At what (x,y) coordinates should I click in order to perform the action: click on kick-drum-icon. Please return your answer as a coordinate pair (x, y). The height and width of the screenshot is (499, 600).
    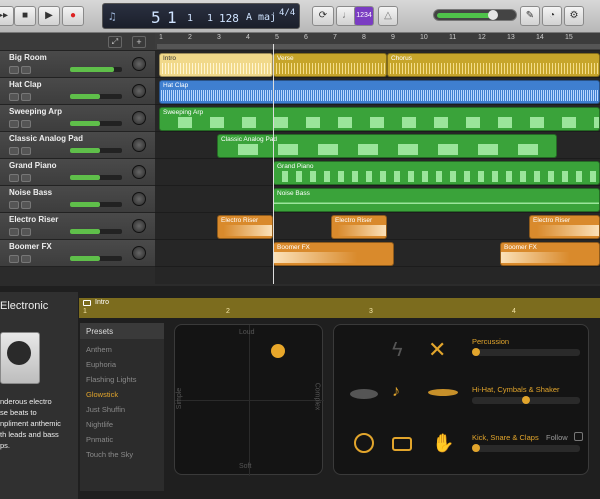
    Looking at the image, I should click on (364, 443).